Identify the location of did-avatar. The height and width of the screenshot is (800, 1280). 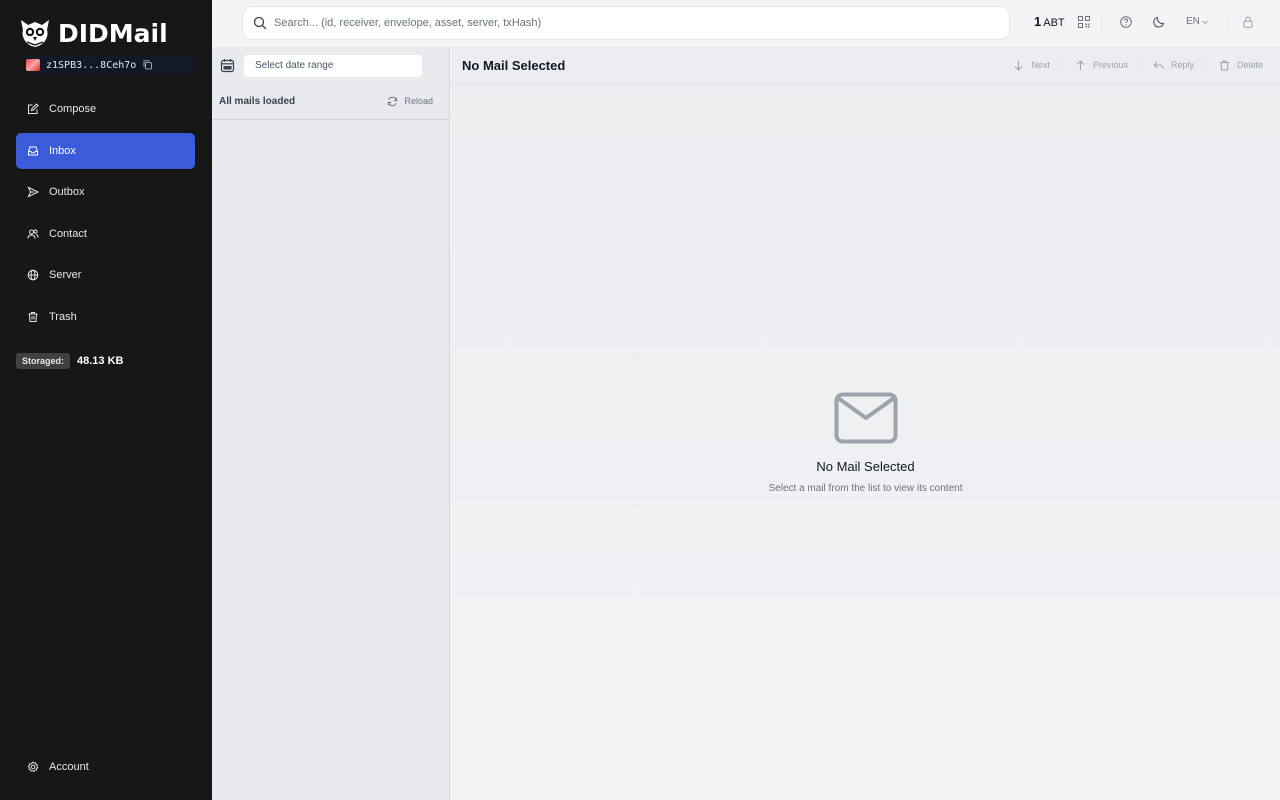
(33, 65).